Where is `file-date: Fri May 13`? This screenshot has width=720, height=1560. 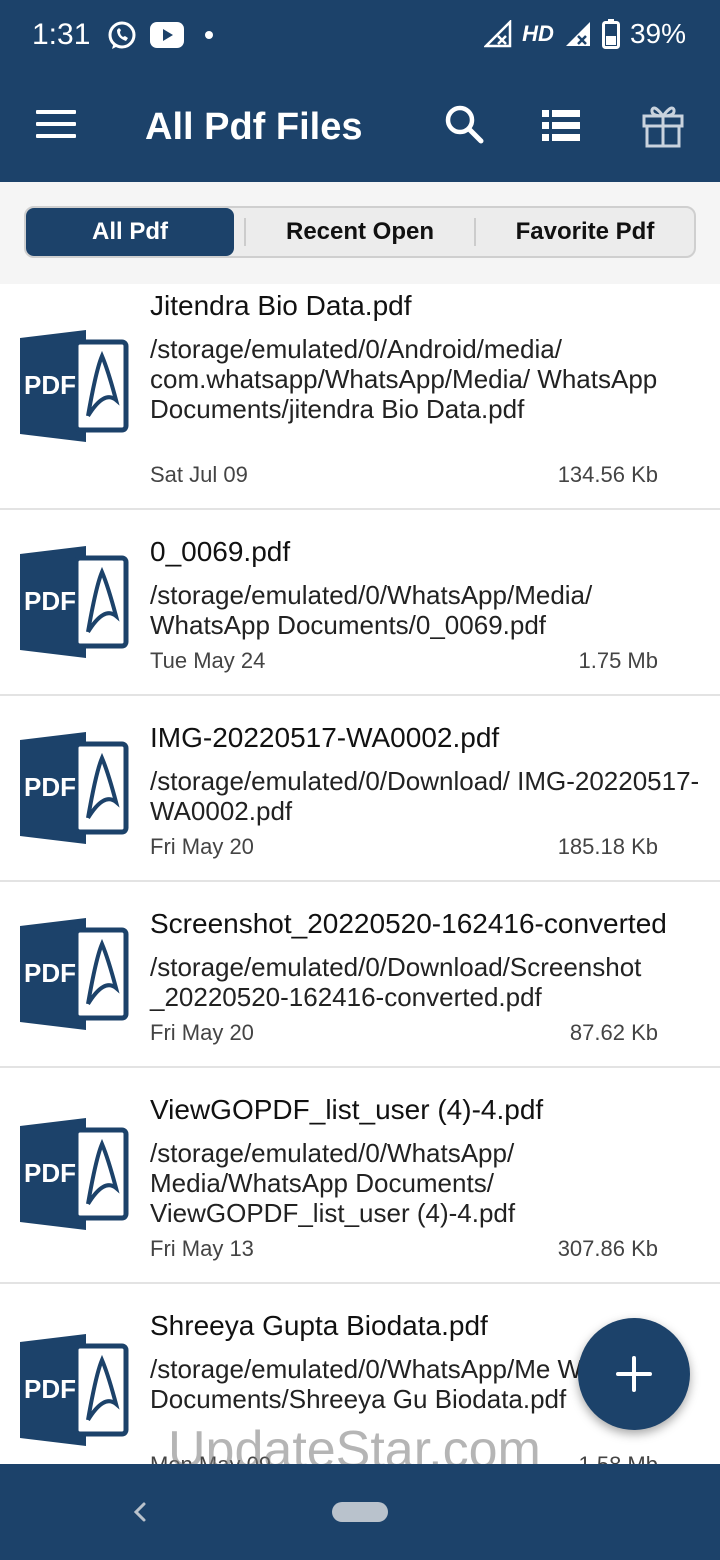 file-date: Fri May 13 is located at coordinates (202, 1248).